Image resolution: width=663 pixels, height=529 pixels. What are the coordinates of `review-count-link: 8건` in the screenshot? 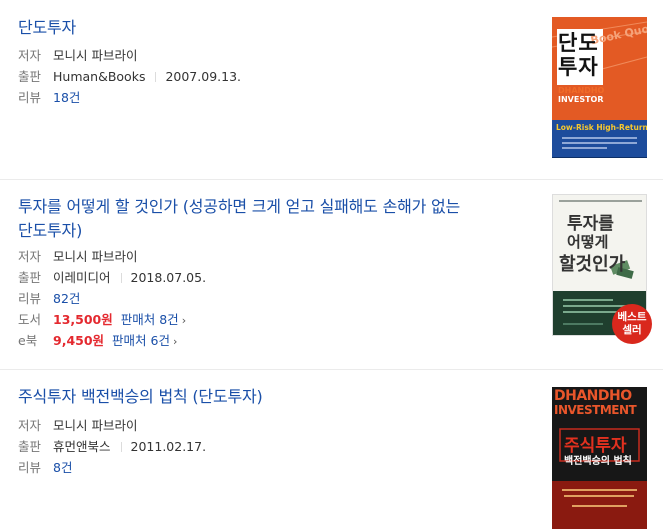 It's located at (62, 467).